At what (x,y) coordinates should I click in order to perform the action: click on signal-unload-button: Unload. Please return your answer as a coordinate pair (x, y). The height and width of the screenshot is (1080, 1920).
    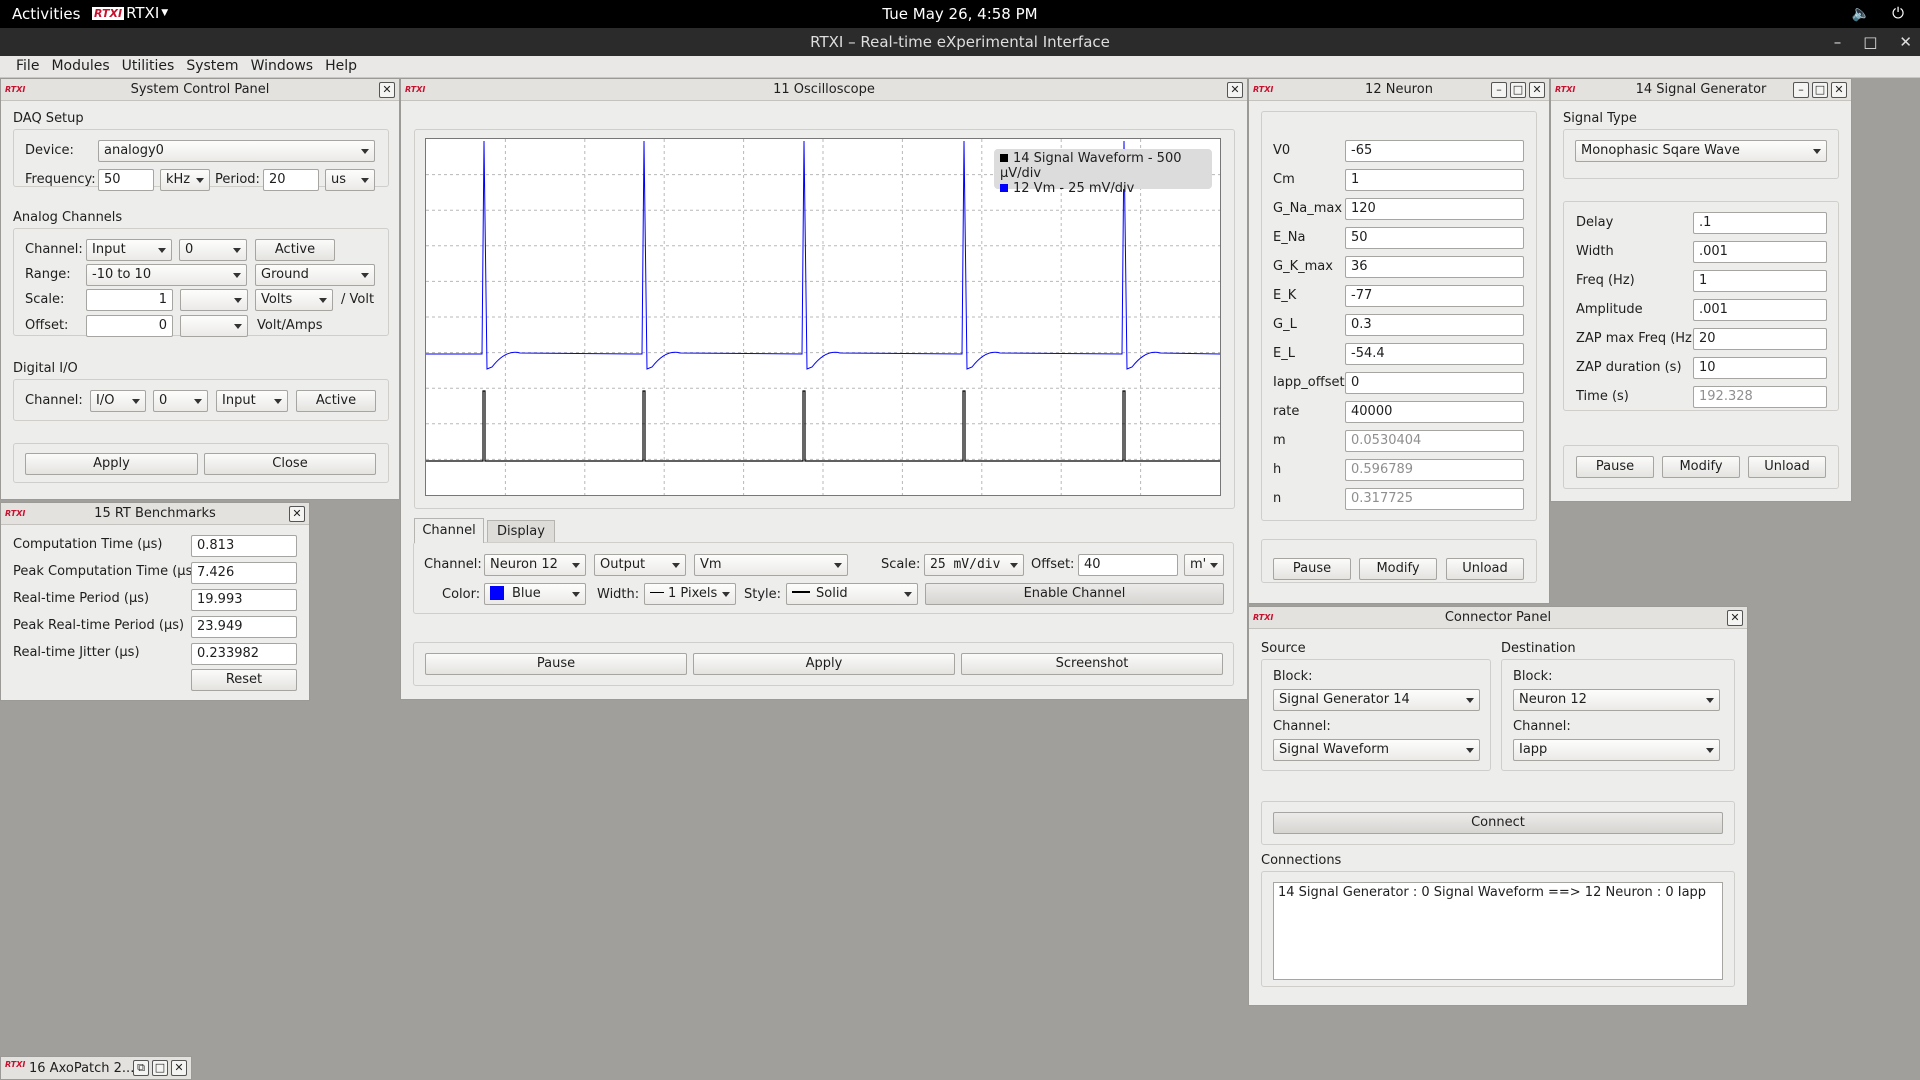
    Looking at the image, I should click on (1787, 467).